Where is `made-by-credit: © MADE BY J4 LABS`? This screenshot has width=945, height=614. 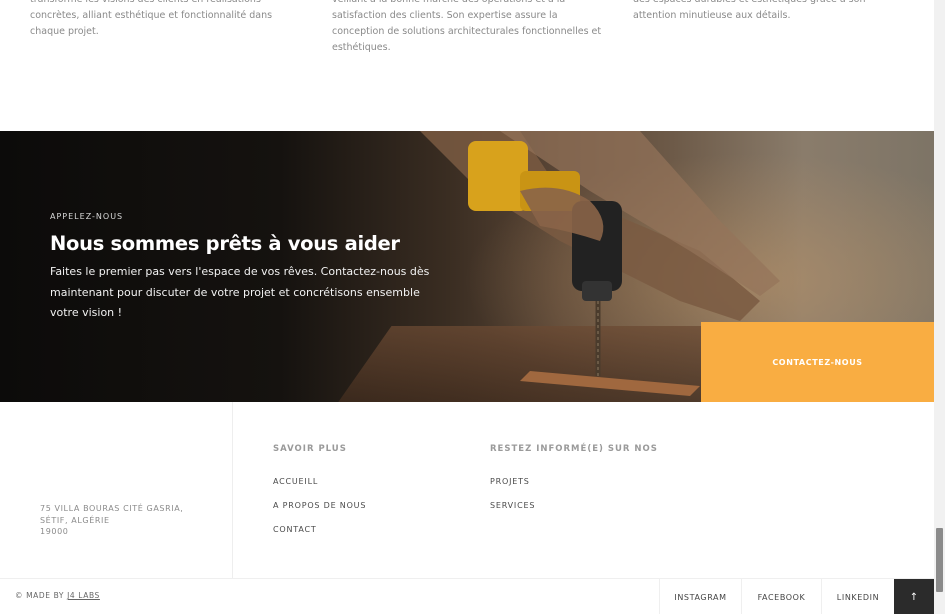 made-by-credit: © MADE BY J4 LABS is located at coordinates (57, 595).